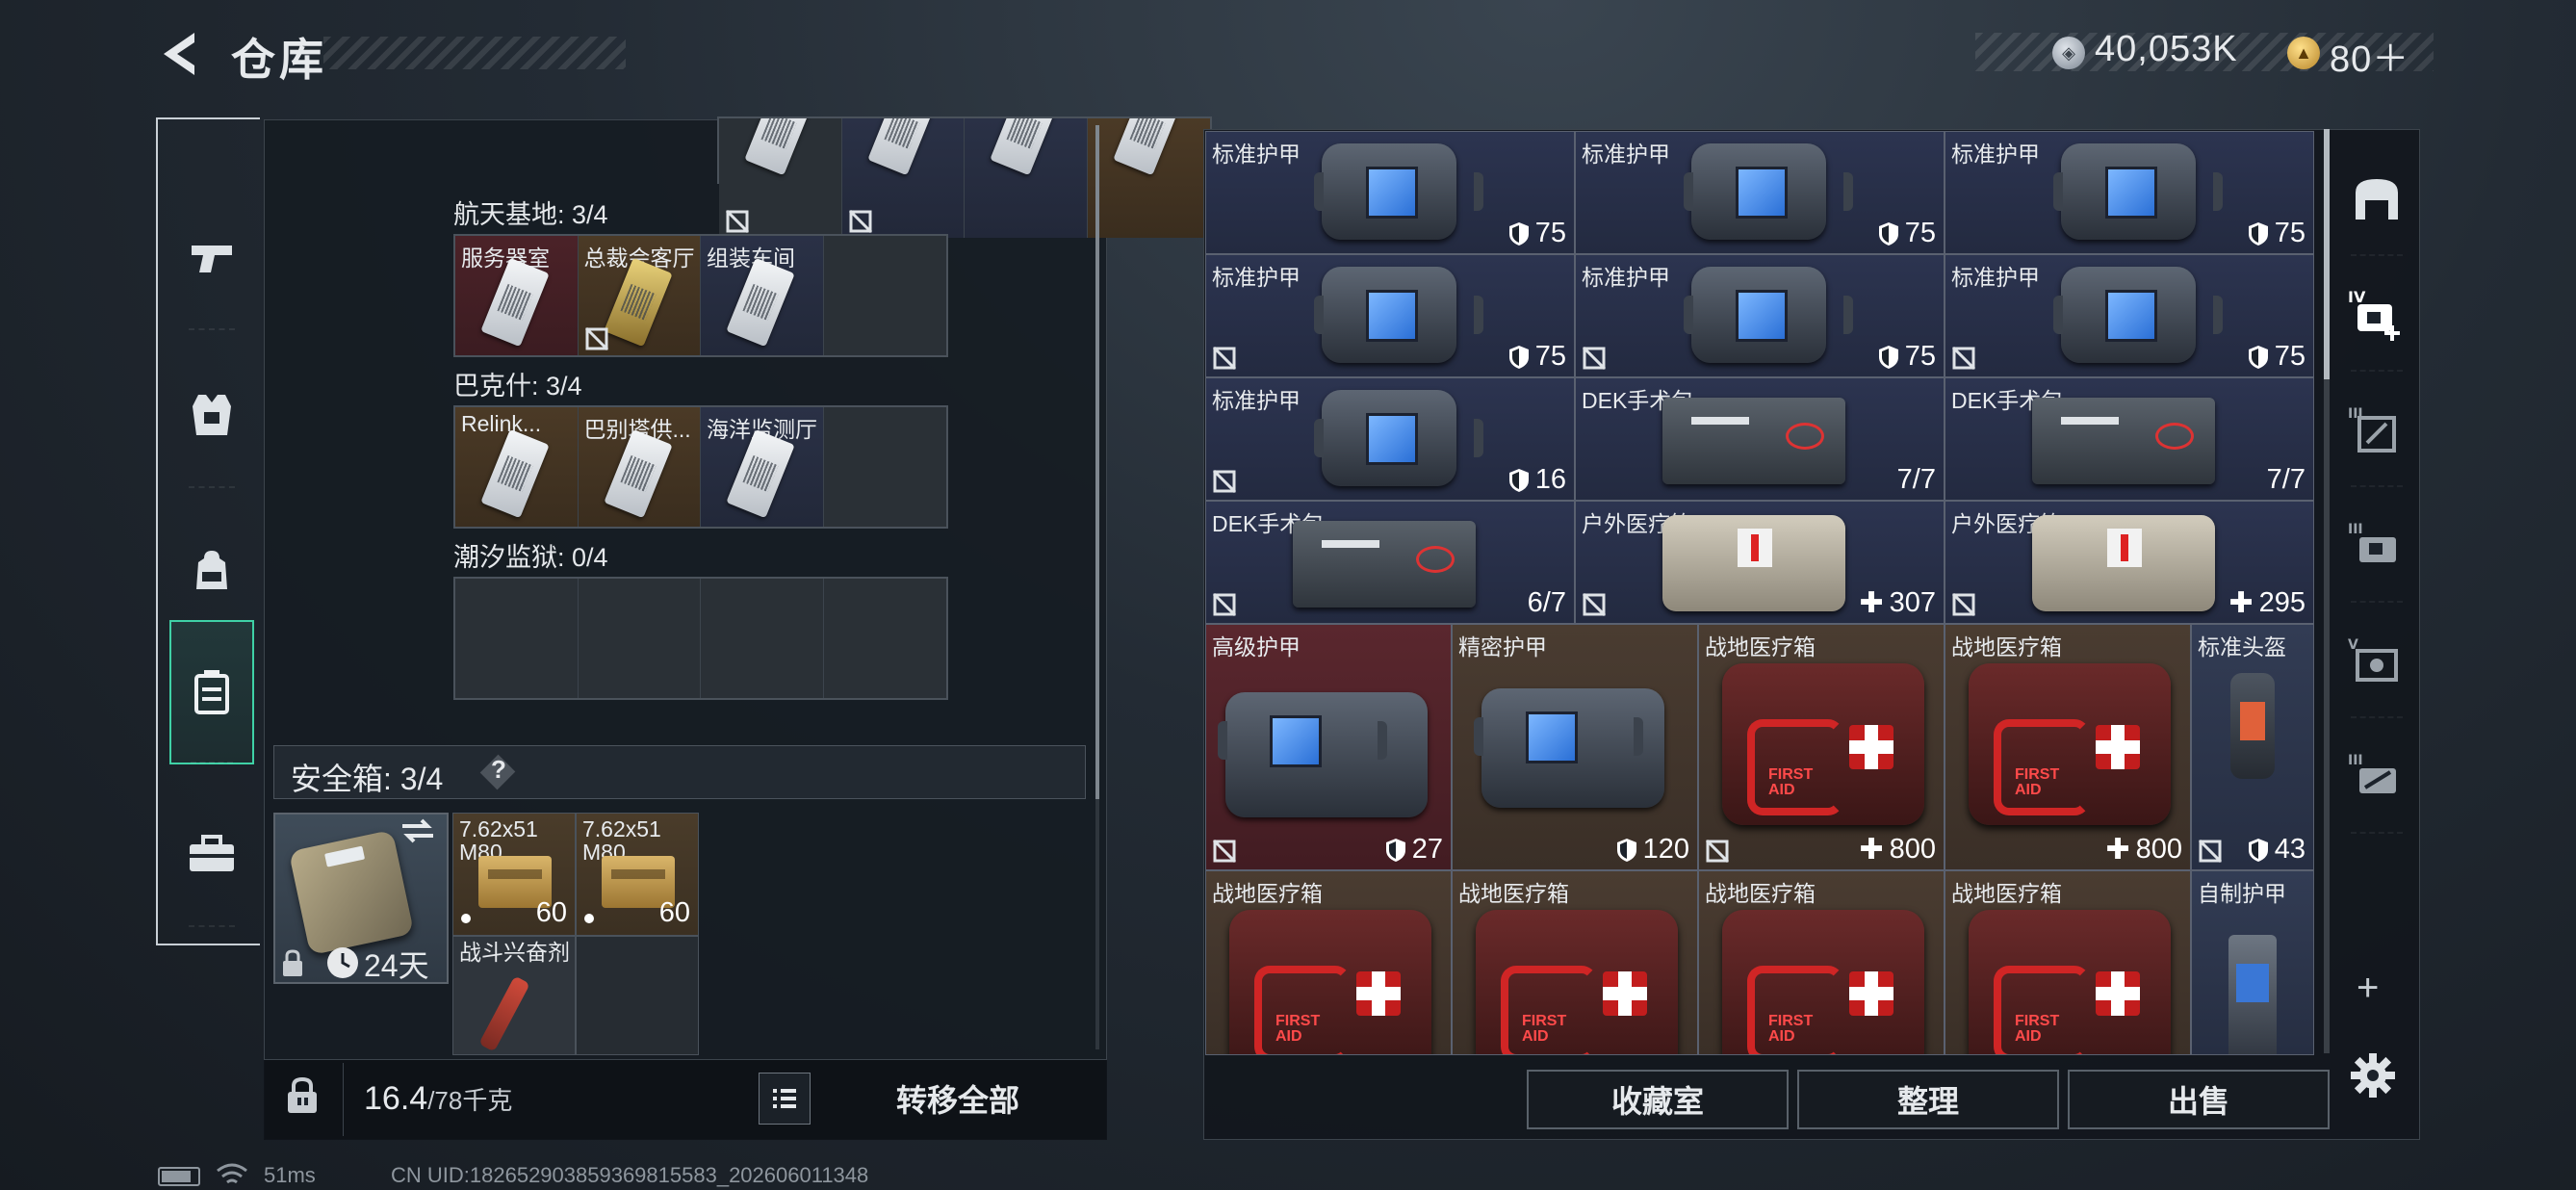 This screenshot has height=1190, width=2576. I want to click on item-durability: 16, so click(1537, 480).